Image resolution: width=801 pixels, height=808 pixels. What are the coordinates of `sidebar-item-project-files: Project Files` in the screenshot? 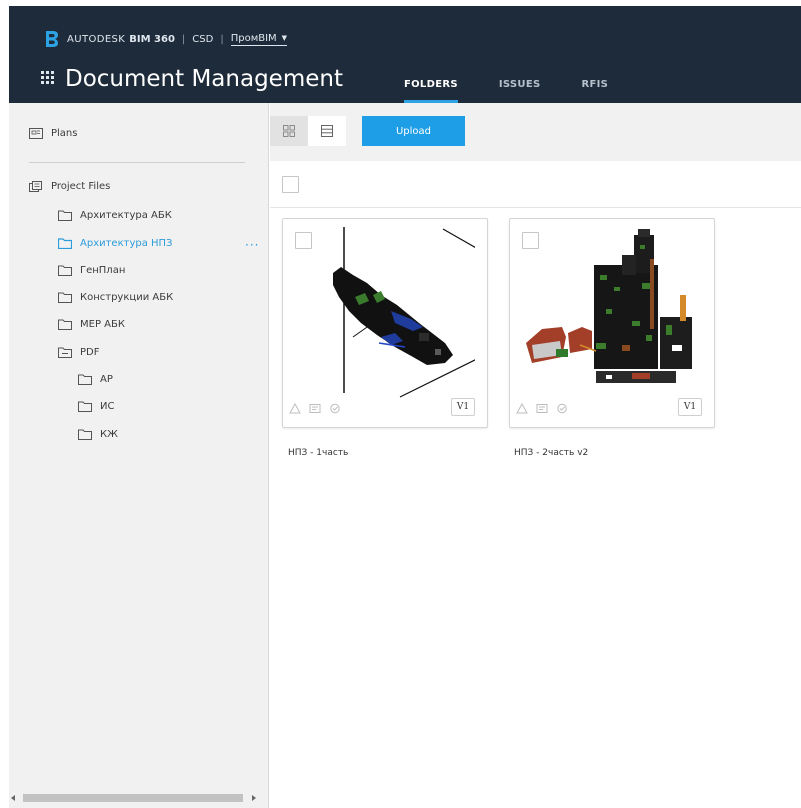 It's located at (69, 186).